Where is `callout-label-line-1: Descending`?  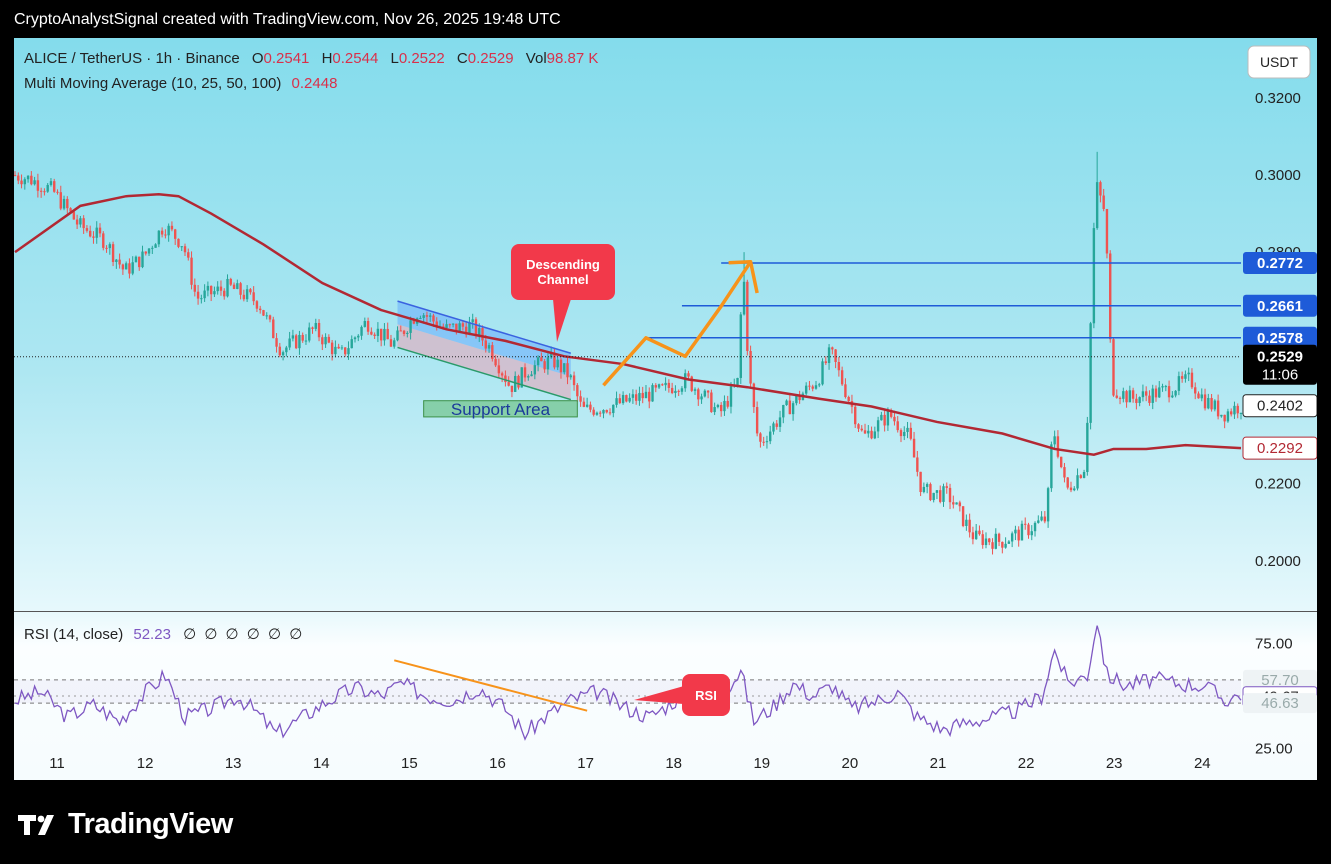 callout-label-line-1: Descending is located at coordinates (563, 264).